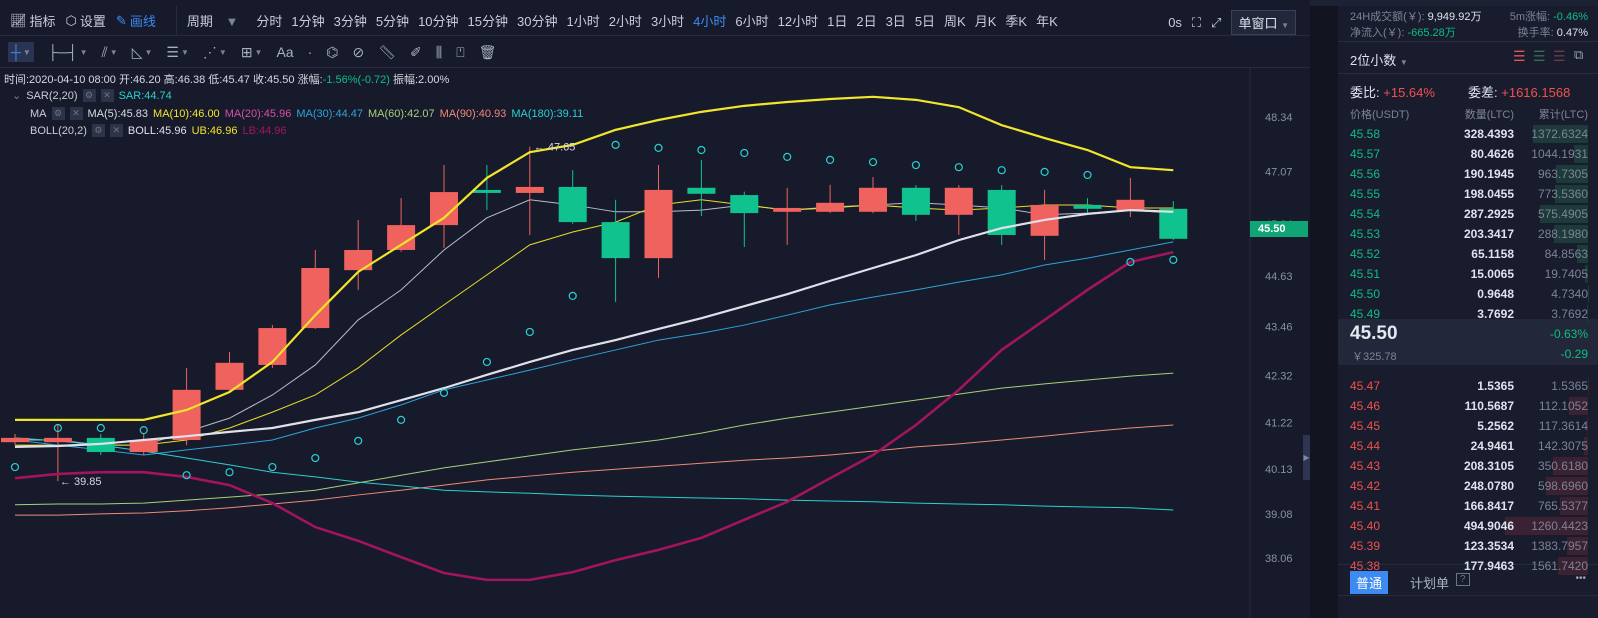 This screenshot has height=618, width=1598. I want to click on price: 45.51, so click(1365, 274).